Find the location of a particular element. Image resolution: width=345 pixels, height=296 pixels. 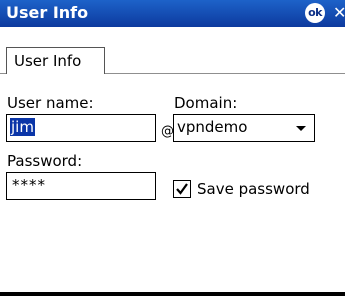

checkmark-icon is located at coordinates (182, 189).